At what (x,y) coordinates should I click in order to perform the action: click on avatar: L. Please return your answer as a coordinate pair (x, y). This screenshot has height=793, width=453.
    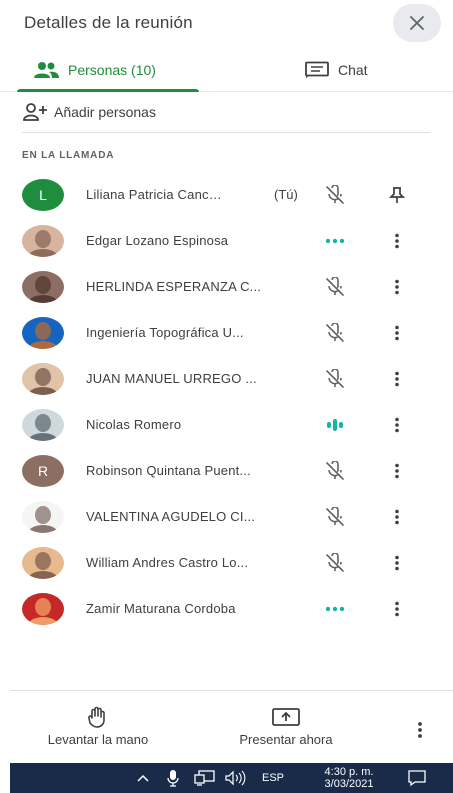
    Looking at the image, I should click on (43, 195).